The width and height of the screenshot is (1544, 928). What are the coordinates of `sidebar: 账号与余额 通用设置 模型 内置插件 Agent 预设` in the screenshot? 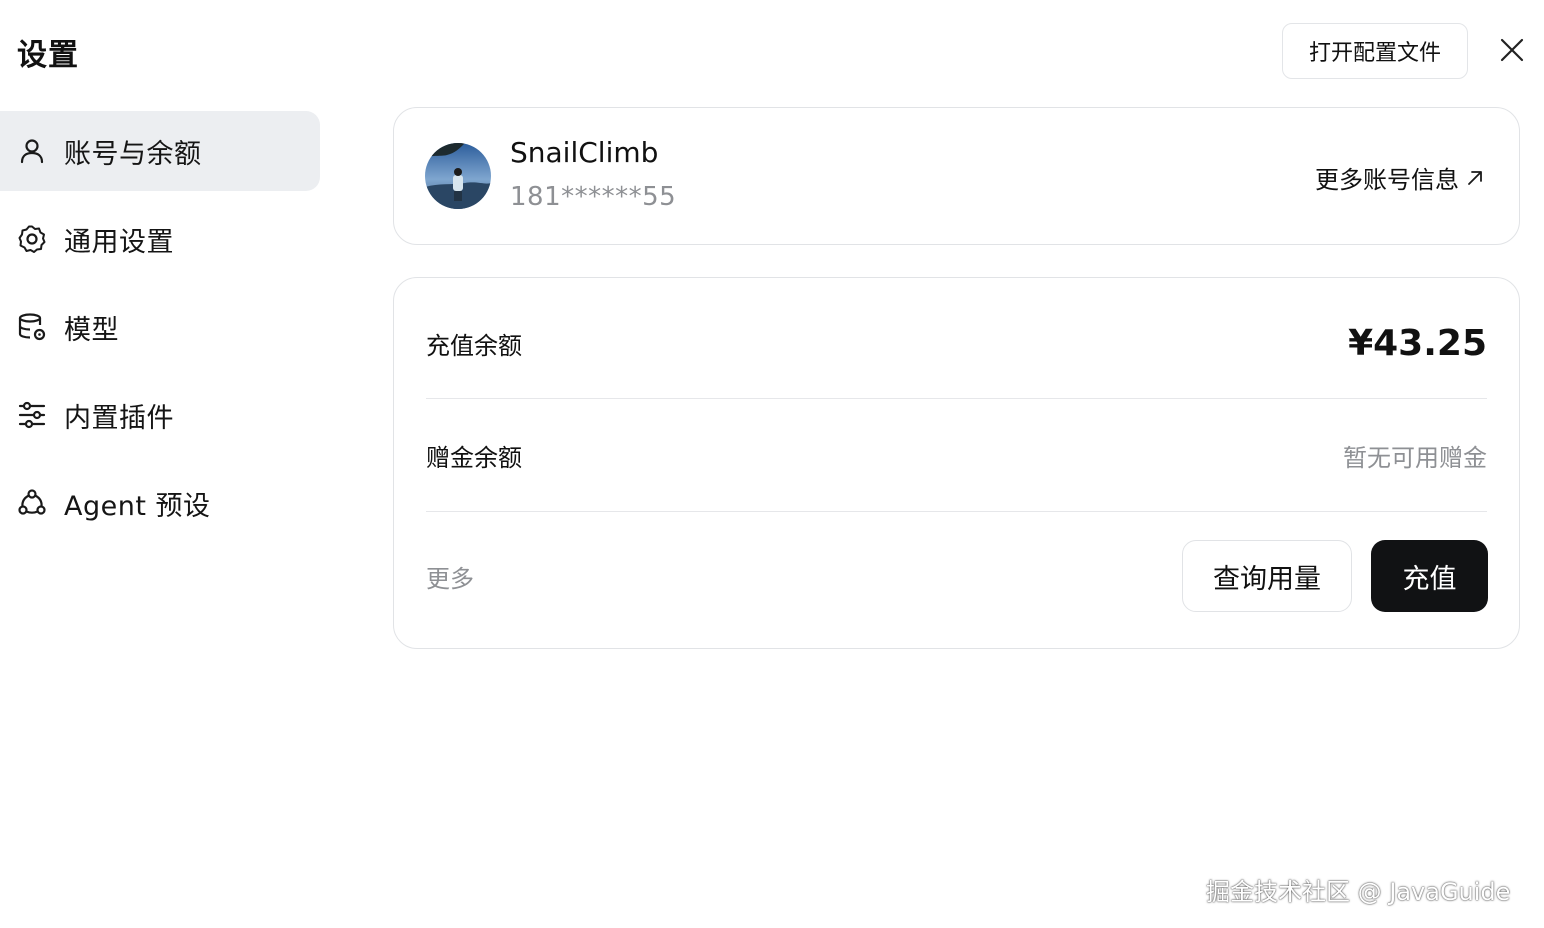 It's located at (160, 331).